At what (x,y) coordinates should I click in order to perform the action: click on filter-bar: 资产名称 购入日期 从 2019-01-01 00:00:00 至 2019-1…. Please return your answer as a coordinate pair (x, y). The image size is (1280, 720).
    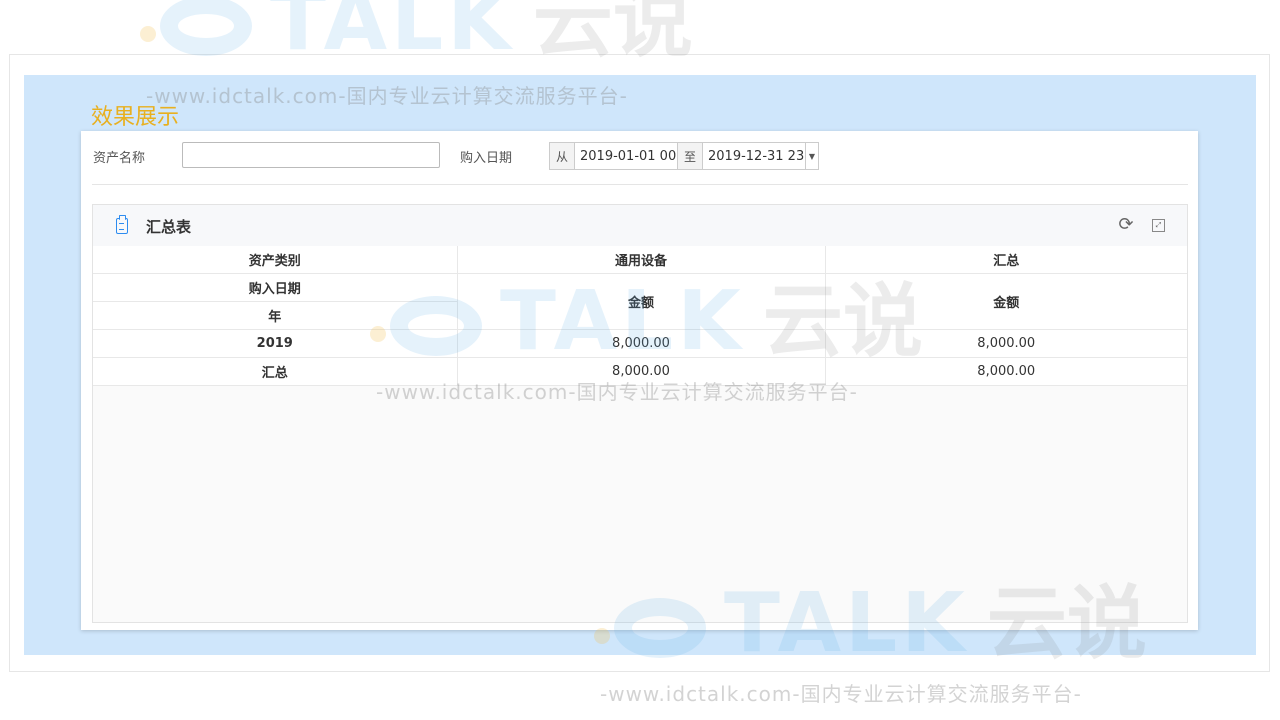
    Looking at the image, I should click on (639, 157).